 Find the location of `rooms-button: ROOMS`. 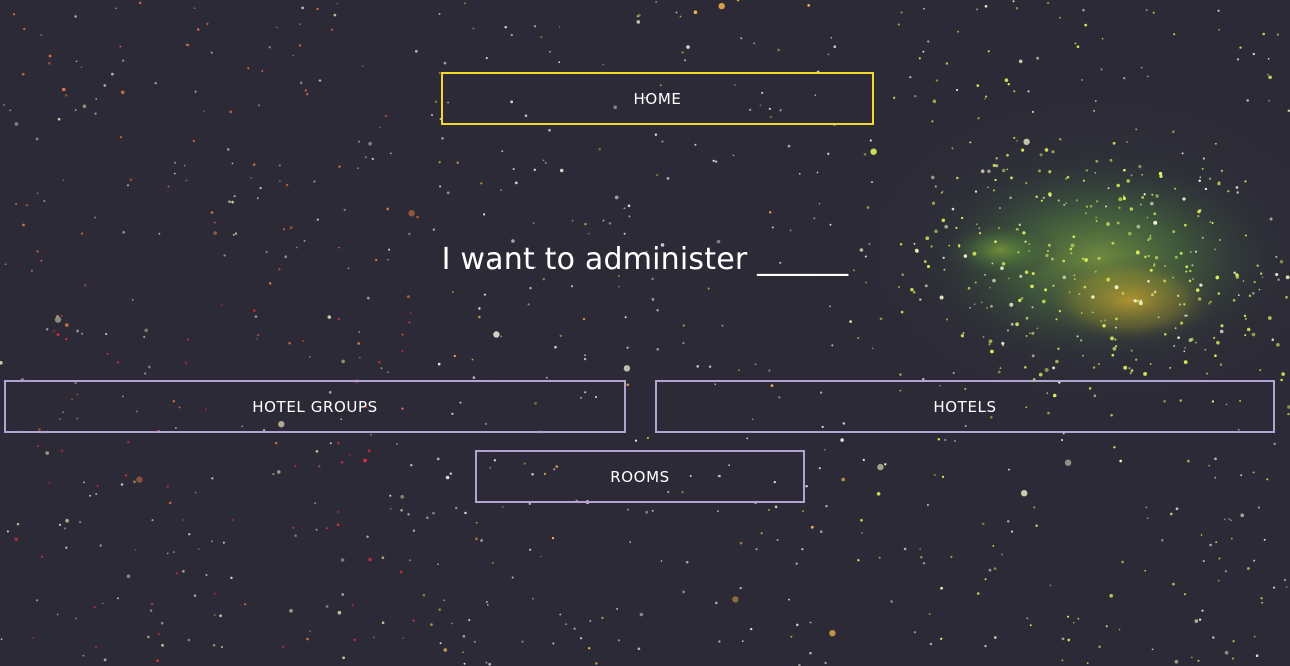

rooms-button: ROOMS is located at coordinates (640, 476).